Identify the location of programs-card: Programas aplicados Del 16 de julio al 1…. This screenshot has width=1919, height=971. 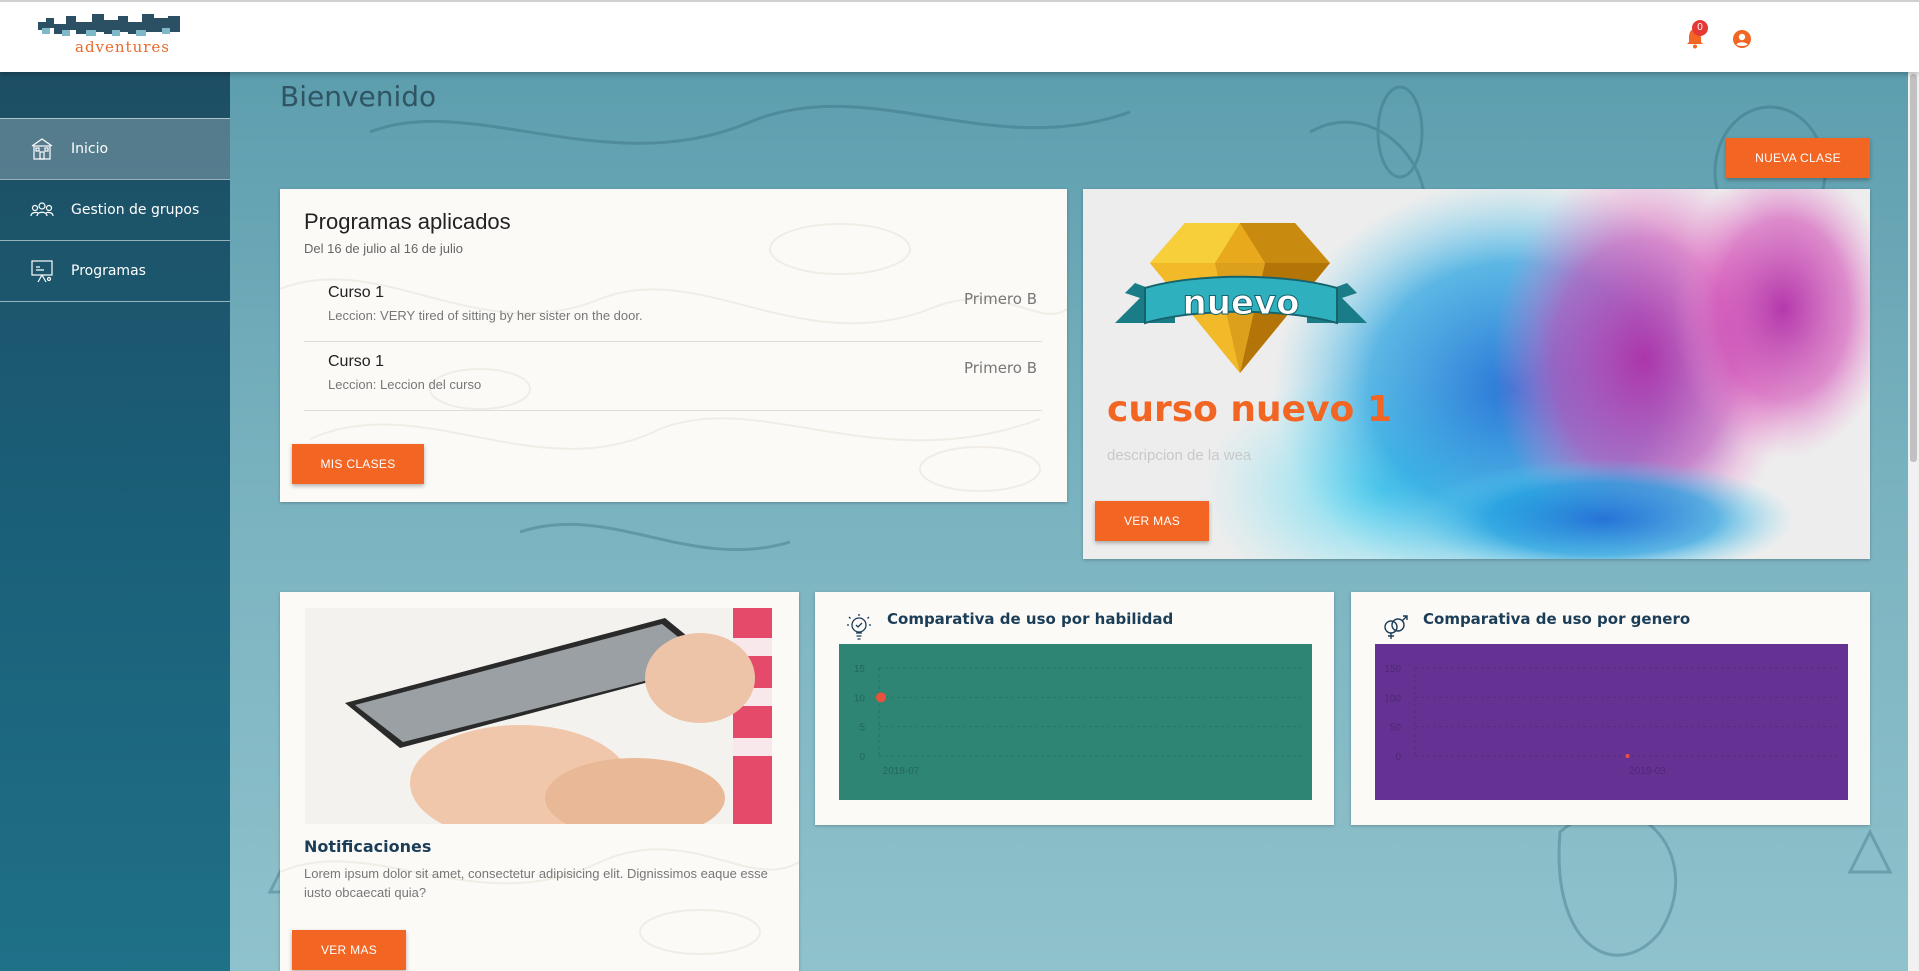
(673, 345).